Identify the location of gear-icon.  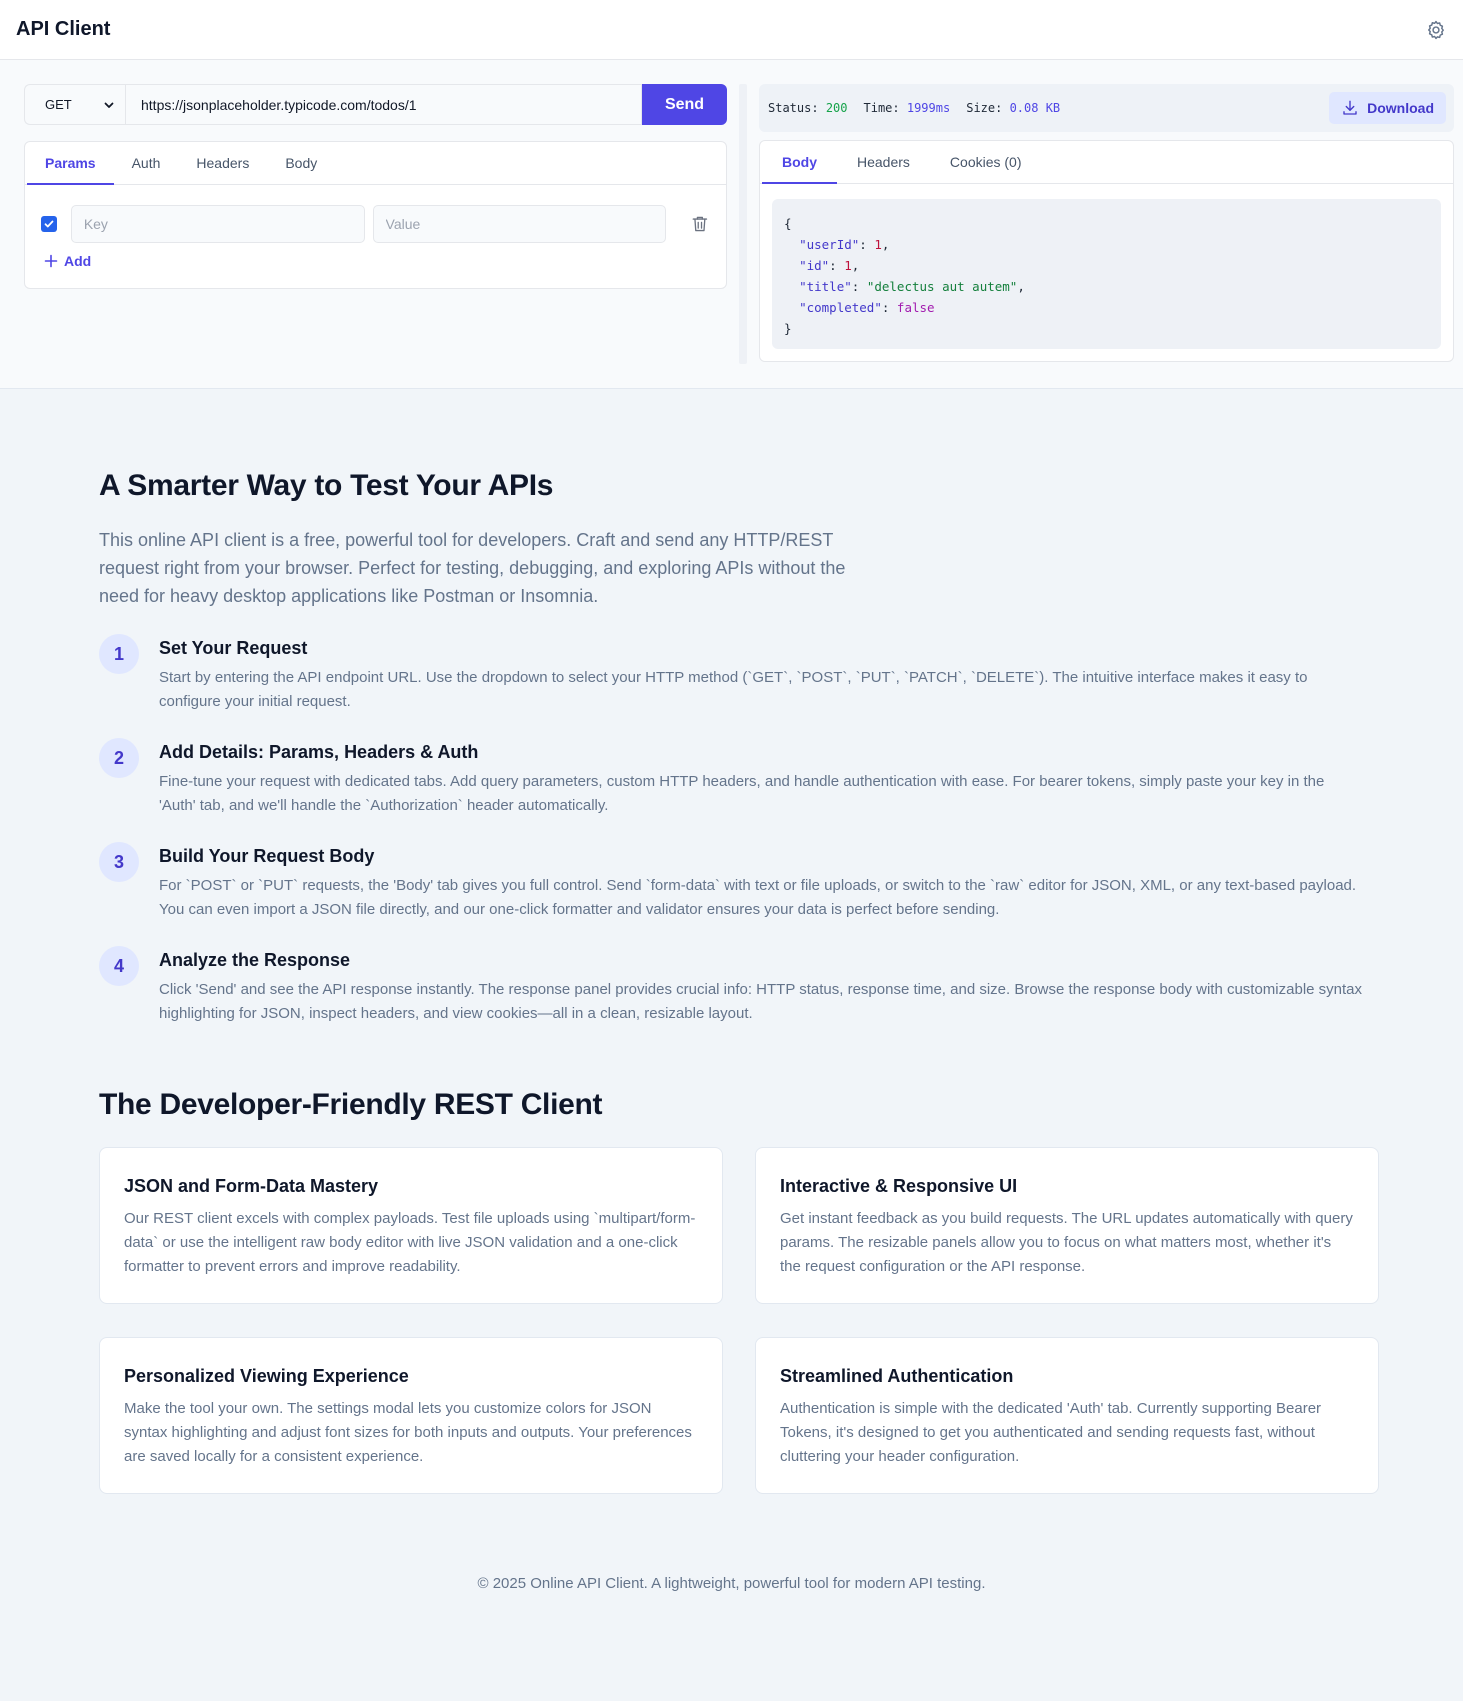
(1436, 30).